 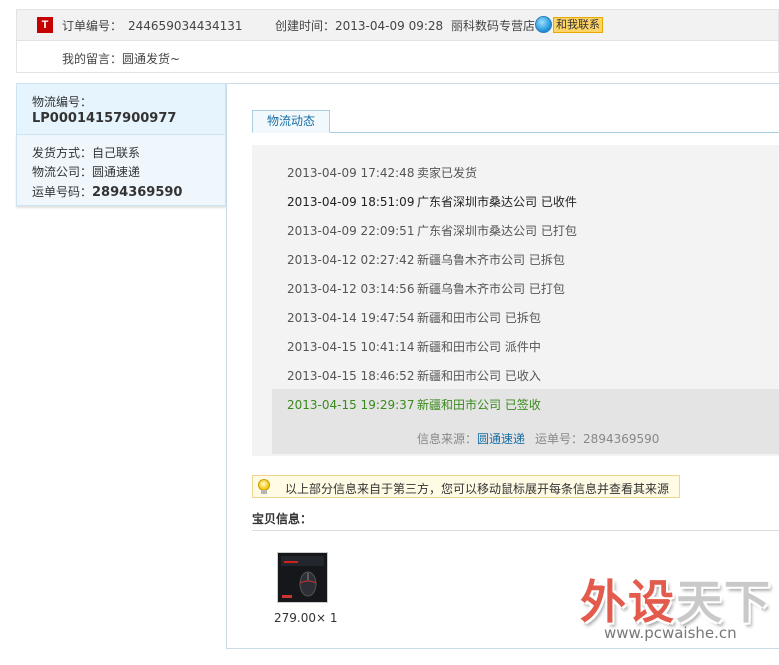 I want to click on tracking-time: 2013-04-15 10:41:14, so click(x=351, y=347).